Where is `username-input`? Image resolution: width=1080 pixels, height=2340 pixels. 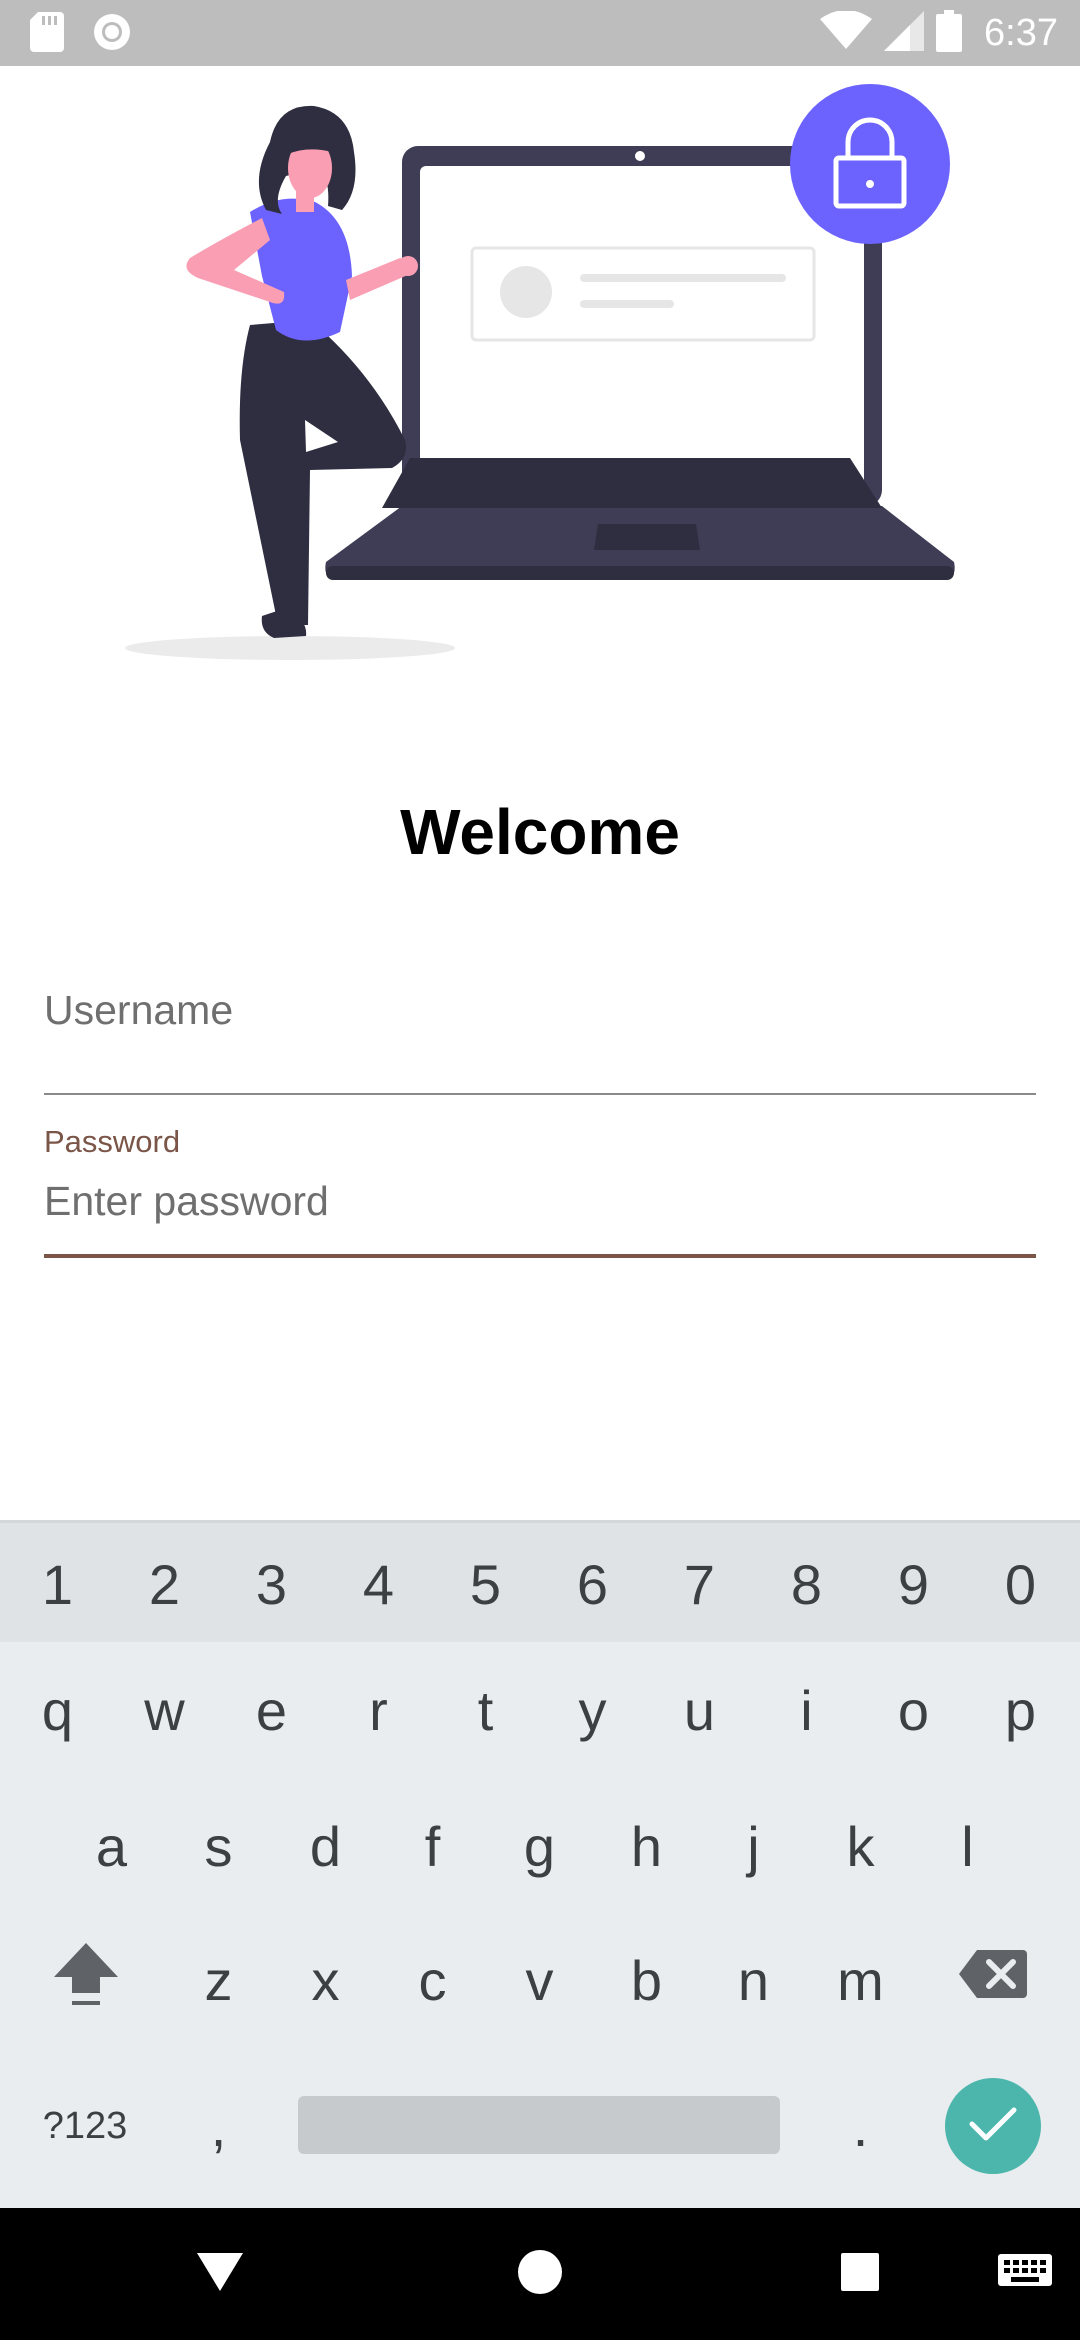
username-input is located at coordinates (540, 1010).